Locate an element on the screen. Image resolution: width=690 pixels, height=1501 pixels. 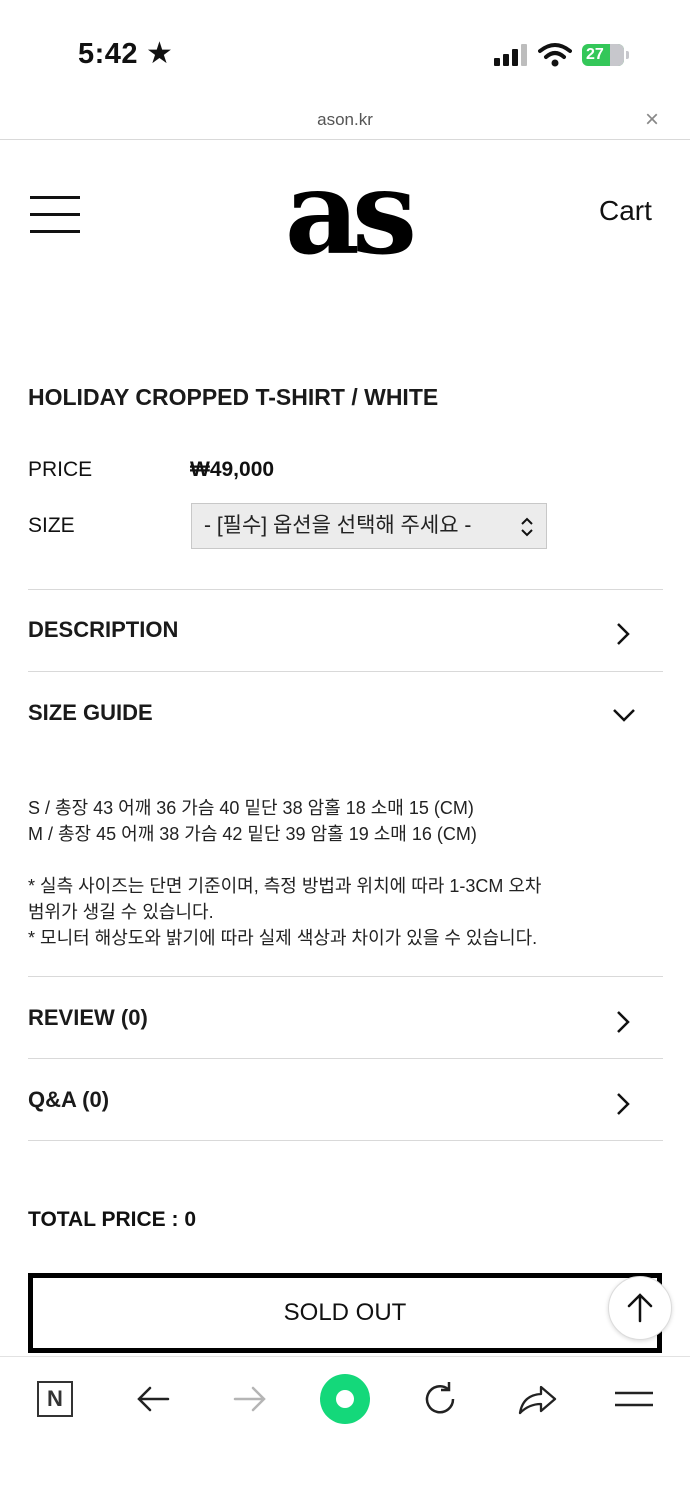
size-guide-note-cont: 범위가 생길 수 있습니다. is located at coordinates (121, 912).